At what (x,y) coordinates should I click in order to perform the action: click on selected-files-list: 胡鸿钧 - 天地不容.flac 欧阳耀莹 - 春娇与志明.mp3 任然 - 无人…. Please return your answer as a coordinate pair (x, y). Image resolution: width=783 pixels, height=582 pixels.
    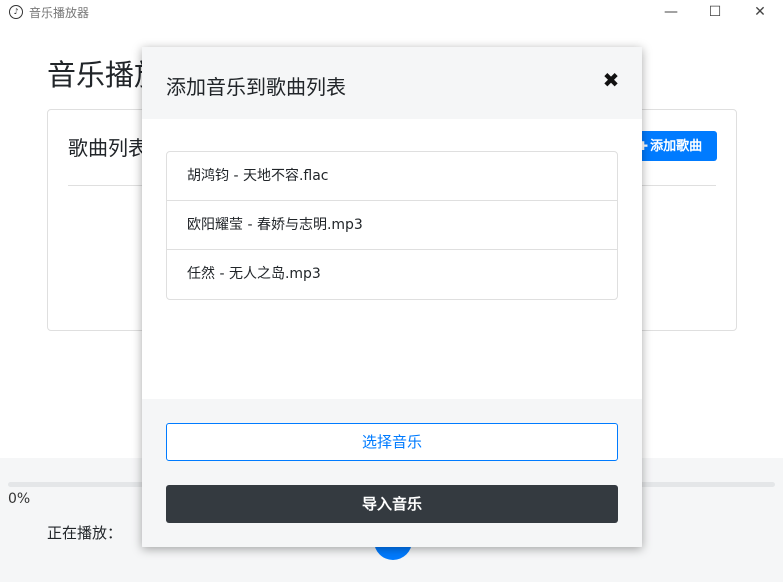
    Looking at the image, I should click on (392, 225).